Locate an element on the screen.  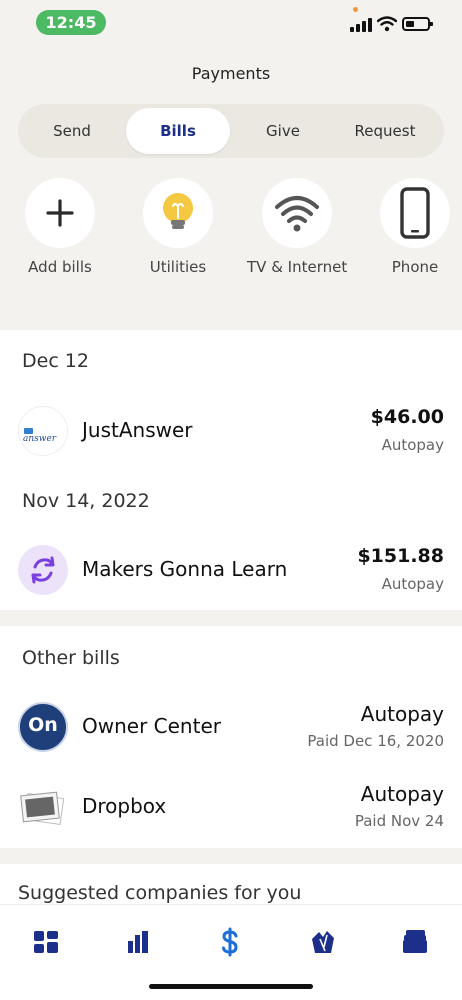
category-tv-internet: TV & Internet is located at coordinates (297, 227).